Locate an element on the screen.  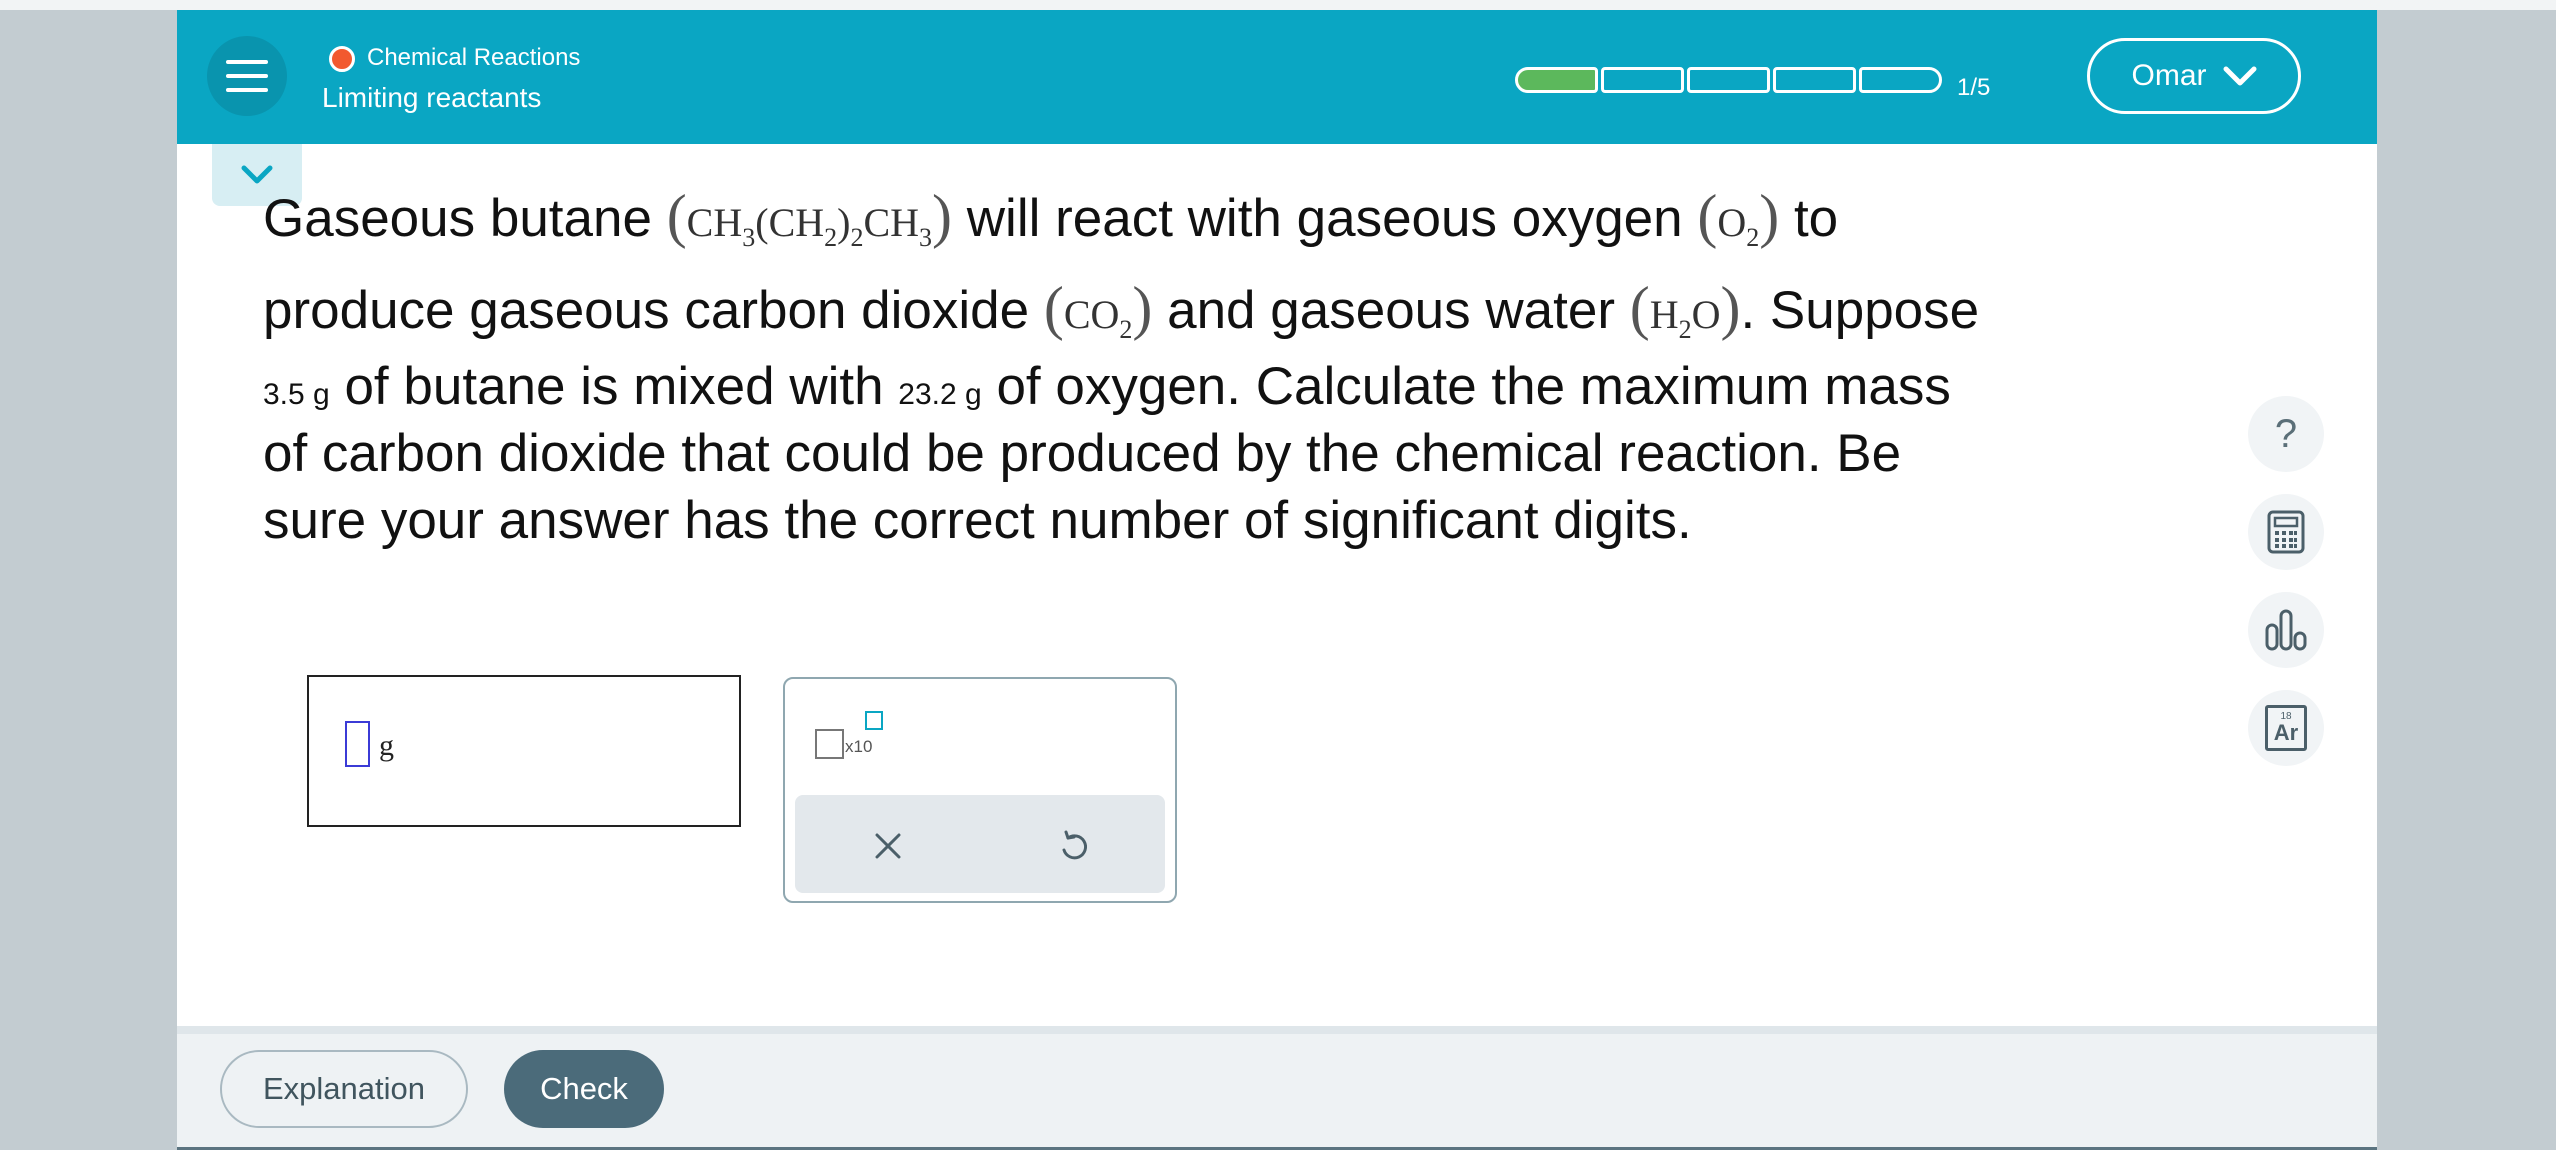
exponent-placeholder-icon is located at coordinates (874, 720).